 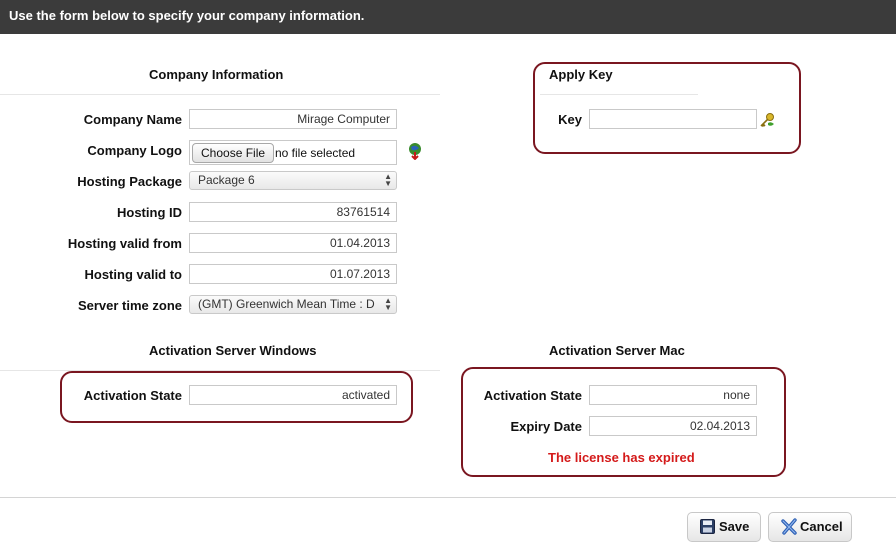 What do you see at coordinates (129, 181) in the screenshot?
I see `hosting-package-label: Hosting Package` at bounding box center [129, 181].